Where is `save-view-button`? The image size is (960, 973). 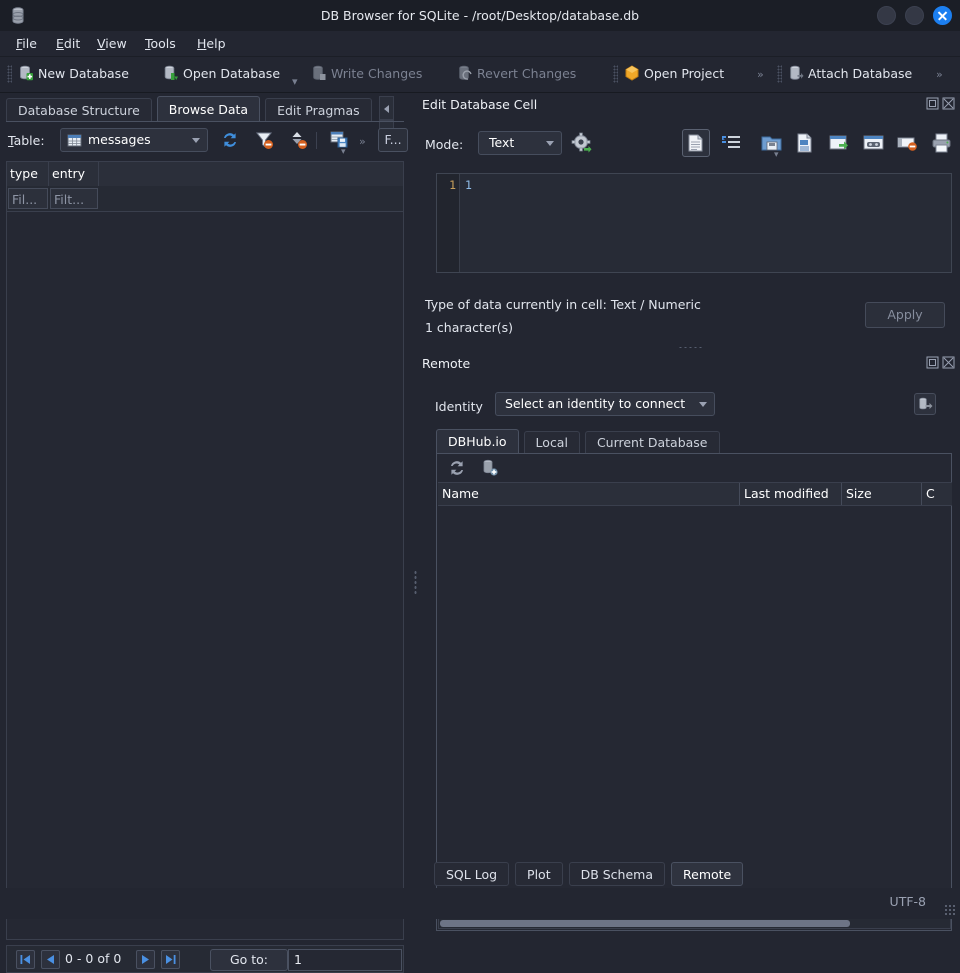
save-view-button is located at coordinates (340, 140).